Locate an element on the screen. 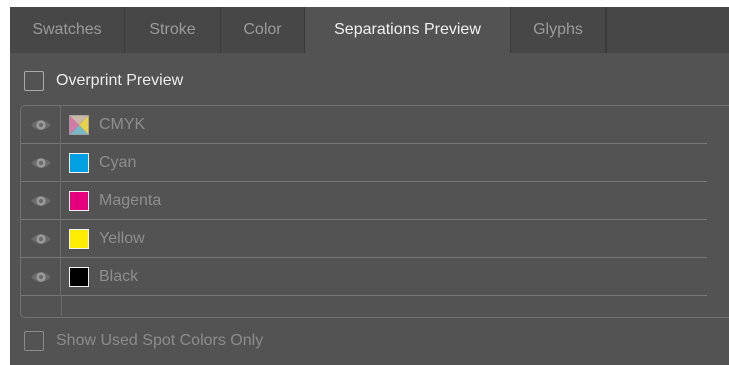 The image size is (729, 365). show-used-spot-colors-label: Show Used Spot Colors Only is located at coordinates (160, 340).